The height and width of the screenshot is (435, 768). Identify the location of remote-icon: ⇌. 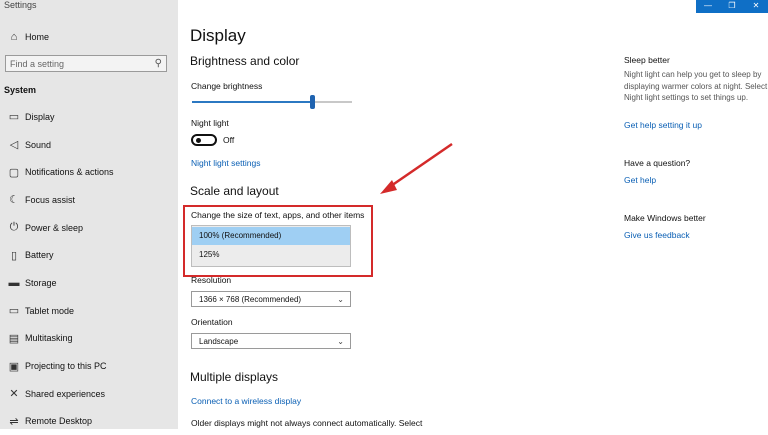
(14, 421).